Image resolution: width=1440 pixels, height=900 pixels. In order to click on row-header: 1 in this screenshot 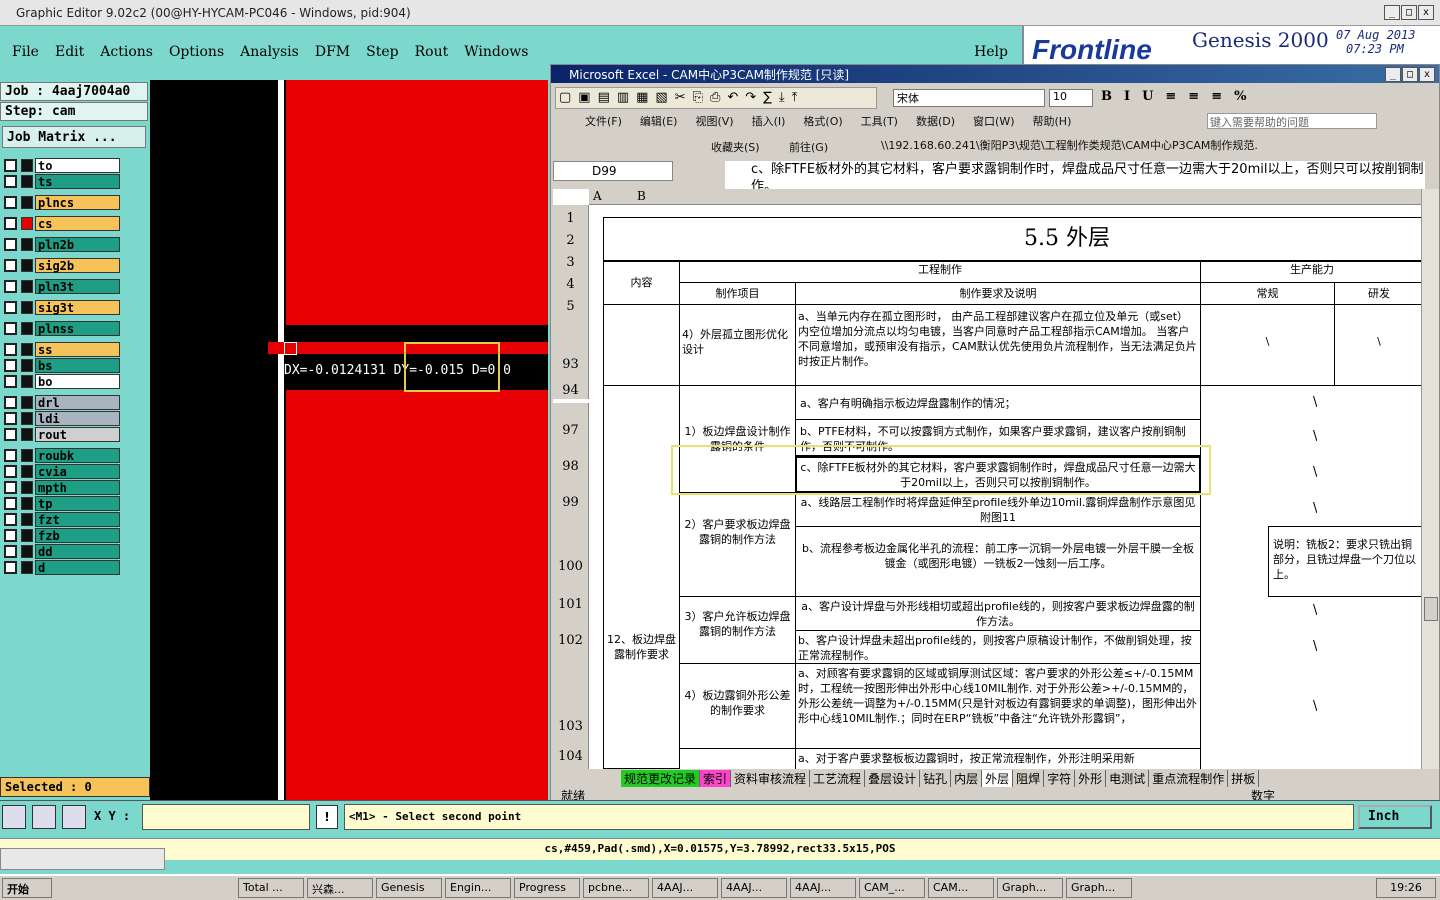, I will do `click(571, 216)`.